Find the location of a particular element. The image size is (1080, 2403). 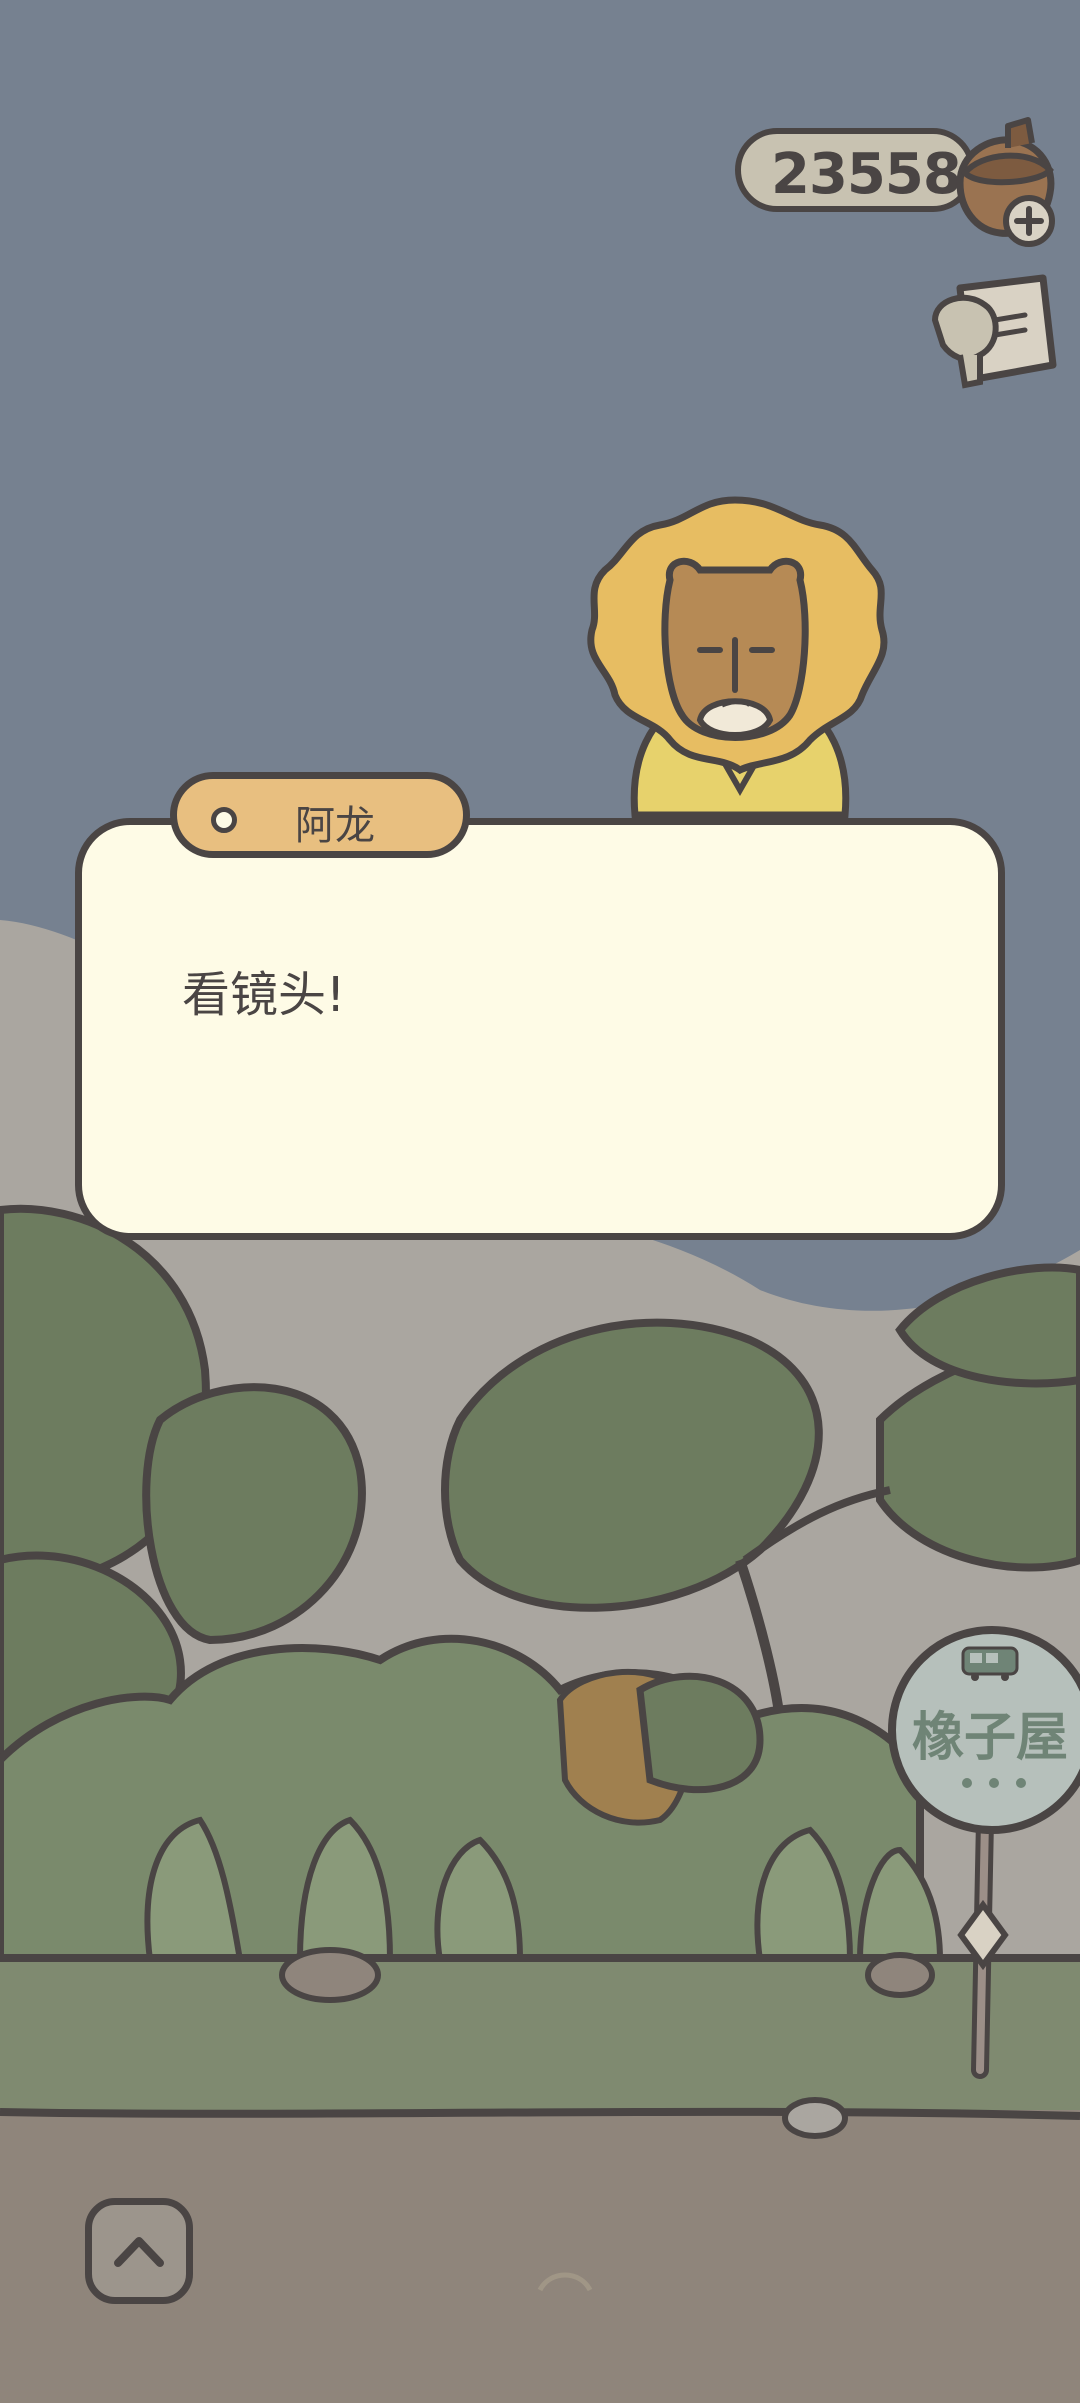

acorn-count: 23558 is located at coordinates (866, 174).